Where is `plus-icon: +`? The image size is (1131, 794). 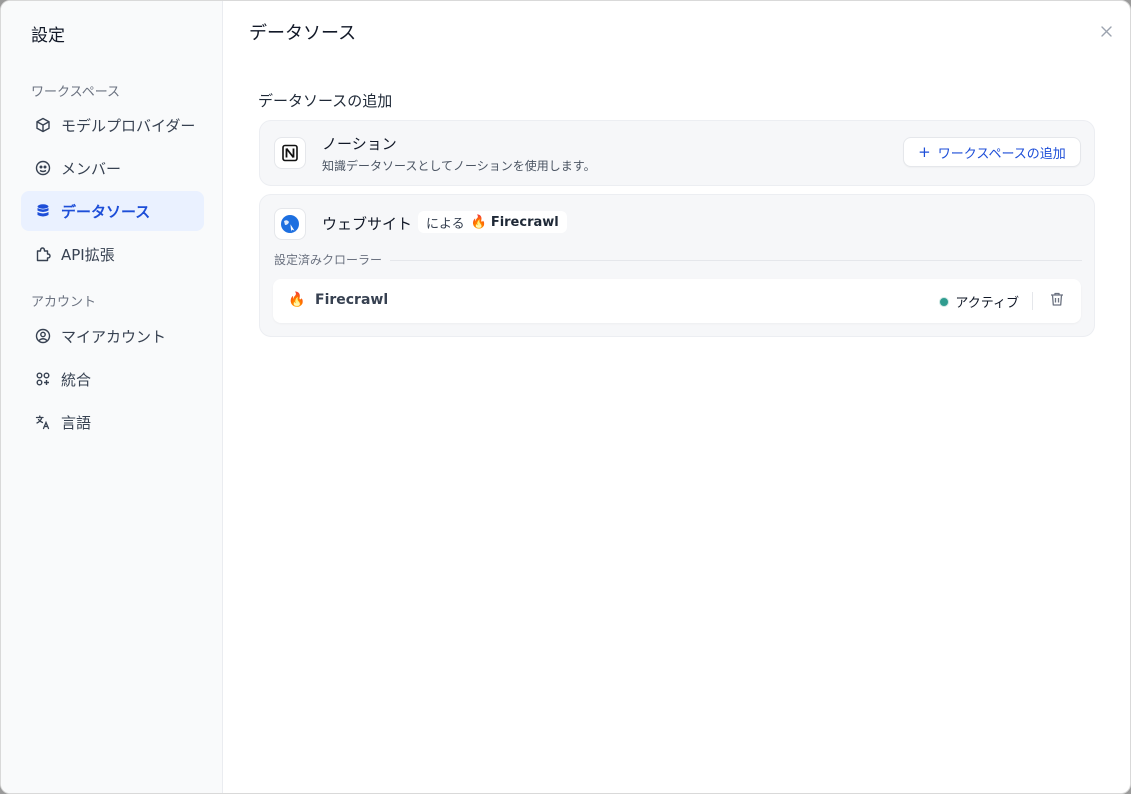 plus-icon: + is located at coordinates (924, 152).